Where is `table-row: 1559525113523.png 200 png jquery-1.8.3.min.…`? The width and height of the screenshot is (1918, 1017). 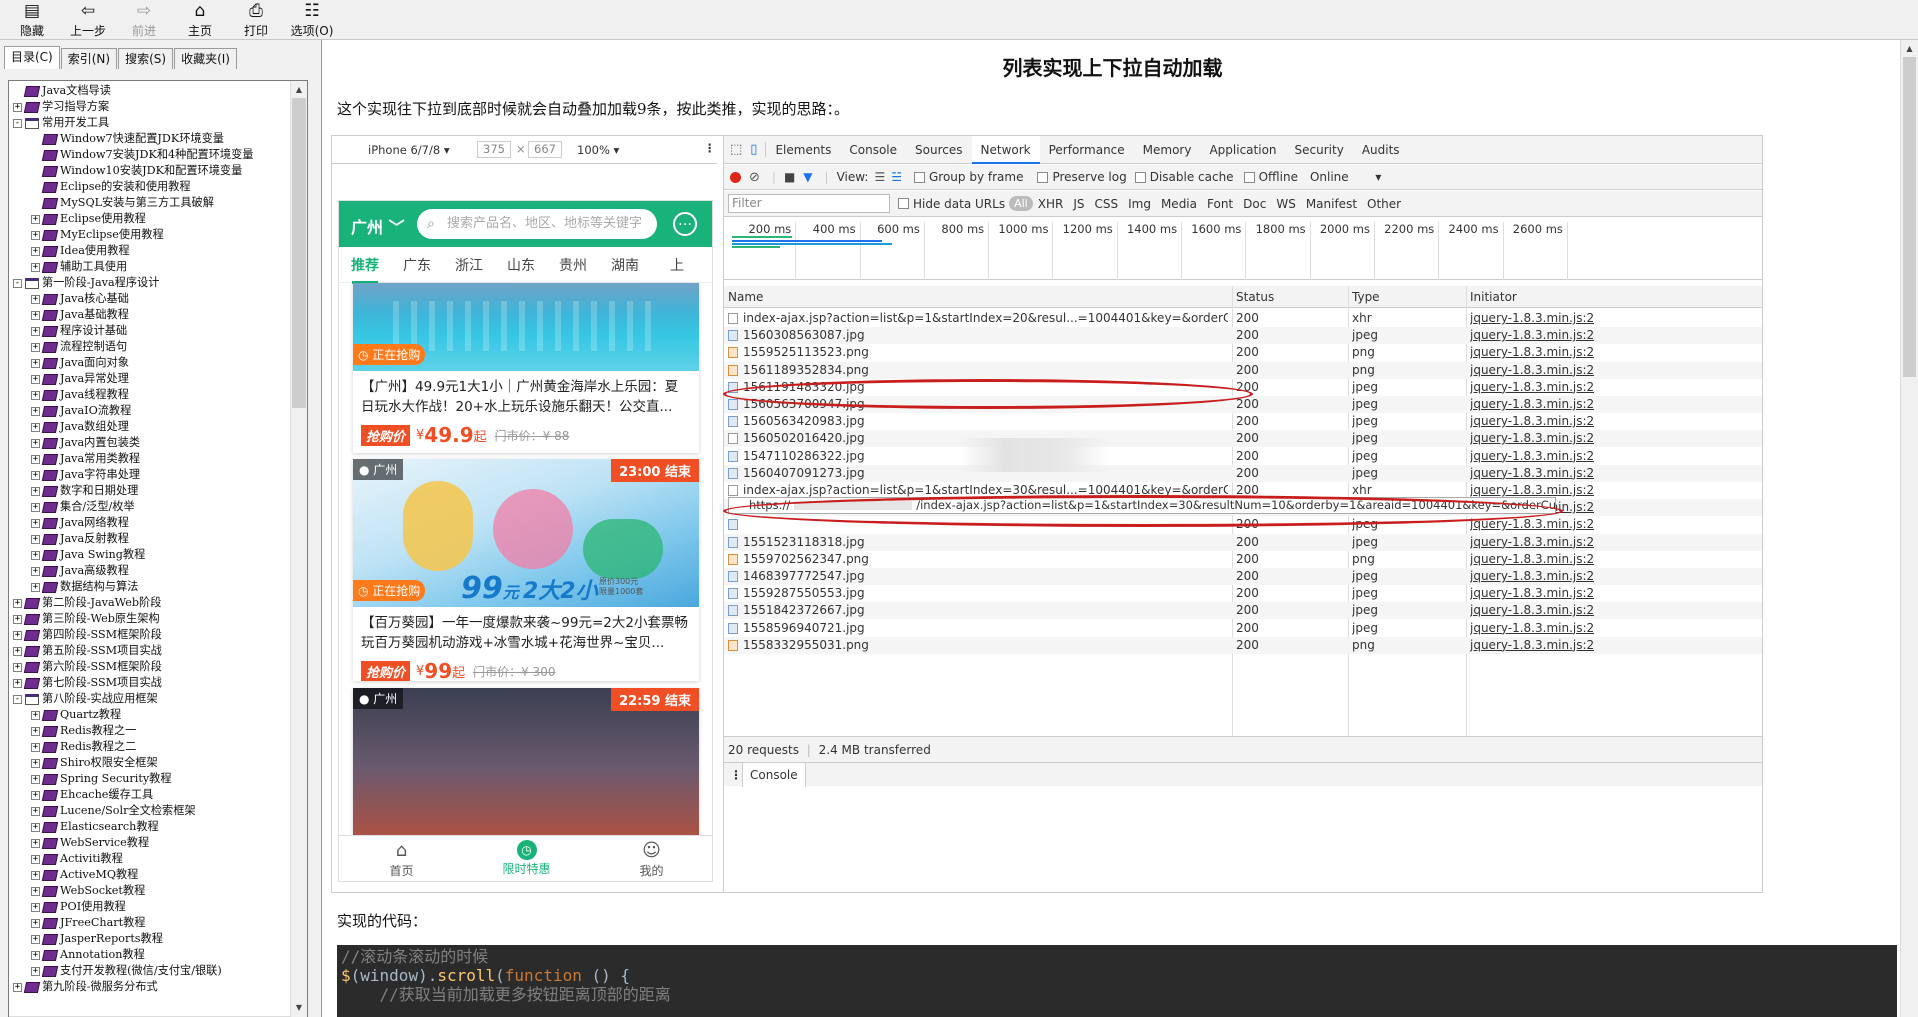
table-row: 1559525113523.png 200 png jquery-1.8.3.min.… is located at coordinates (1243, 352).